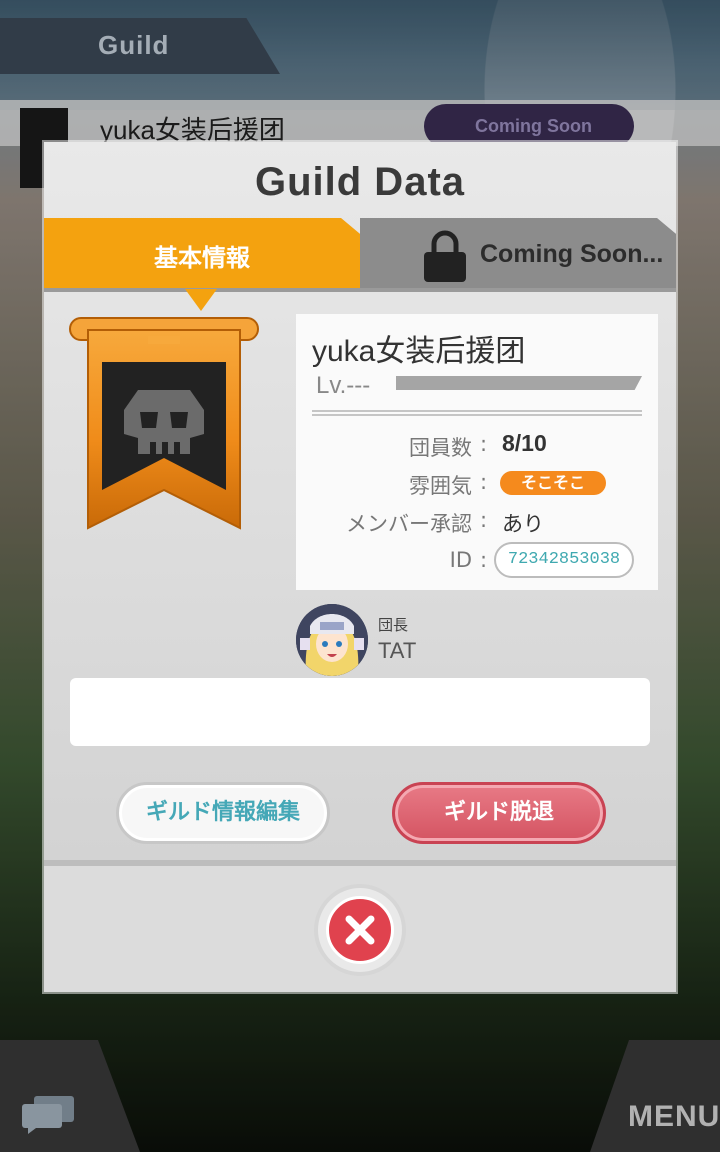 This screenshot has height=1152, width=720. Describe the element at coordinates (524, 443) in the screenshot. I see `members-value: 8/10` at that location.